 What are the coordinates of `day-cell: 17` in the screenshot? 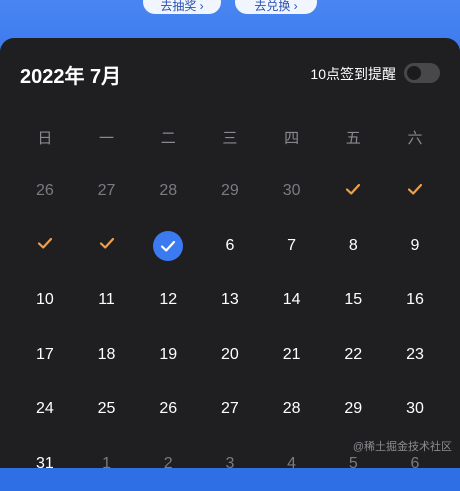 It's located at (45, 355).